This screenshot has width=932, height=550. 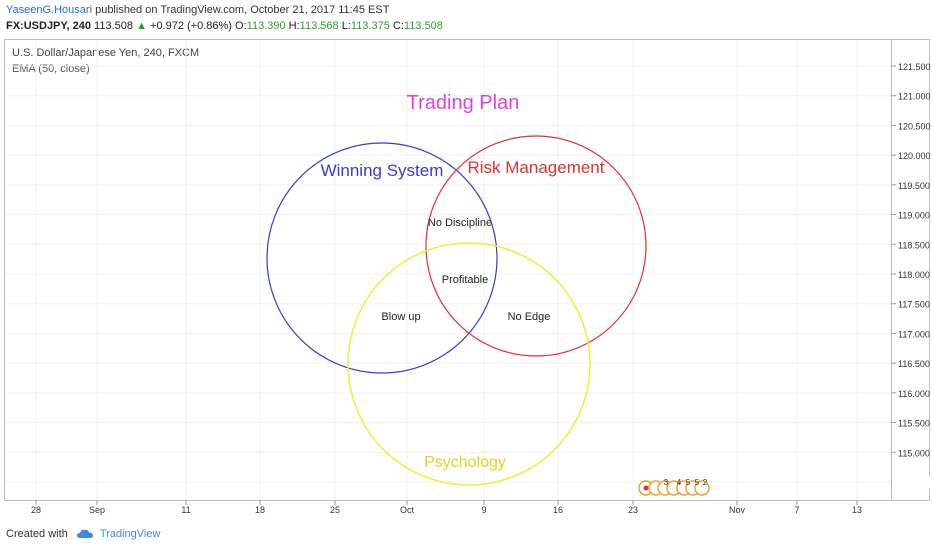 What do you see at coordinates (407, 510) in the screenshot?
I see `x-tick-label: Oct` at bounding box center [407, 510].